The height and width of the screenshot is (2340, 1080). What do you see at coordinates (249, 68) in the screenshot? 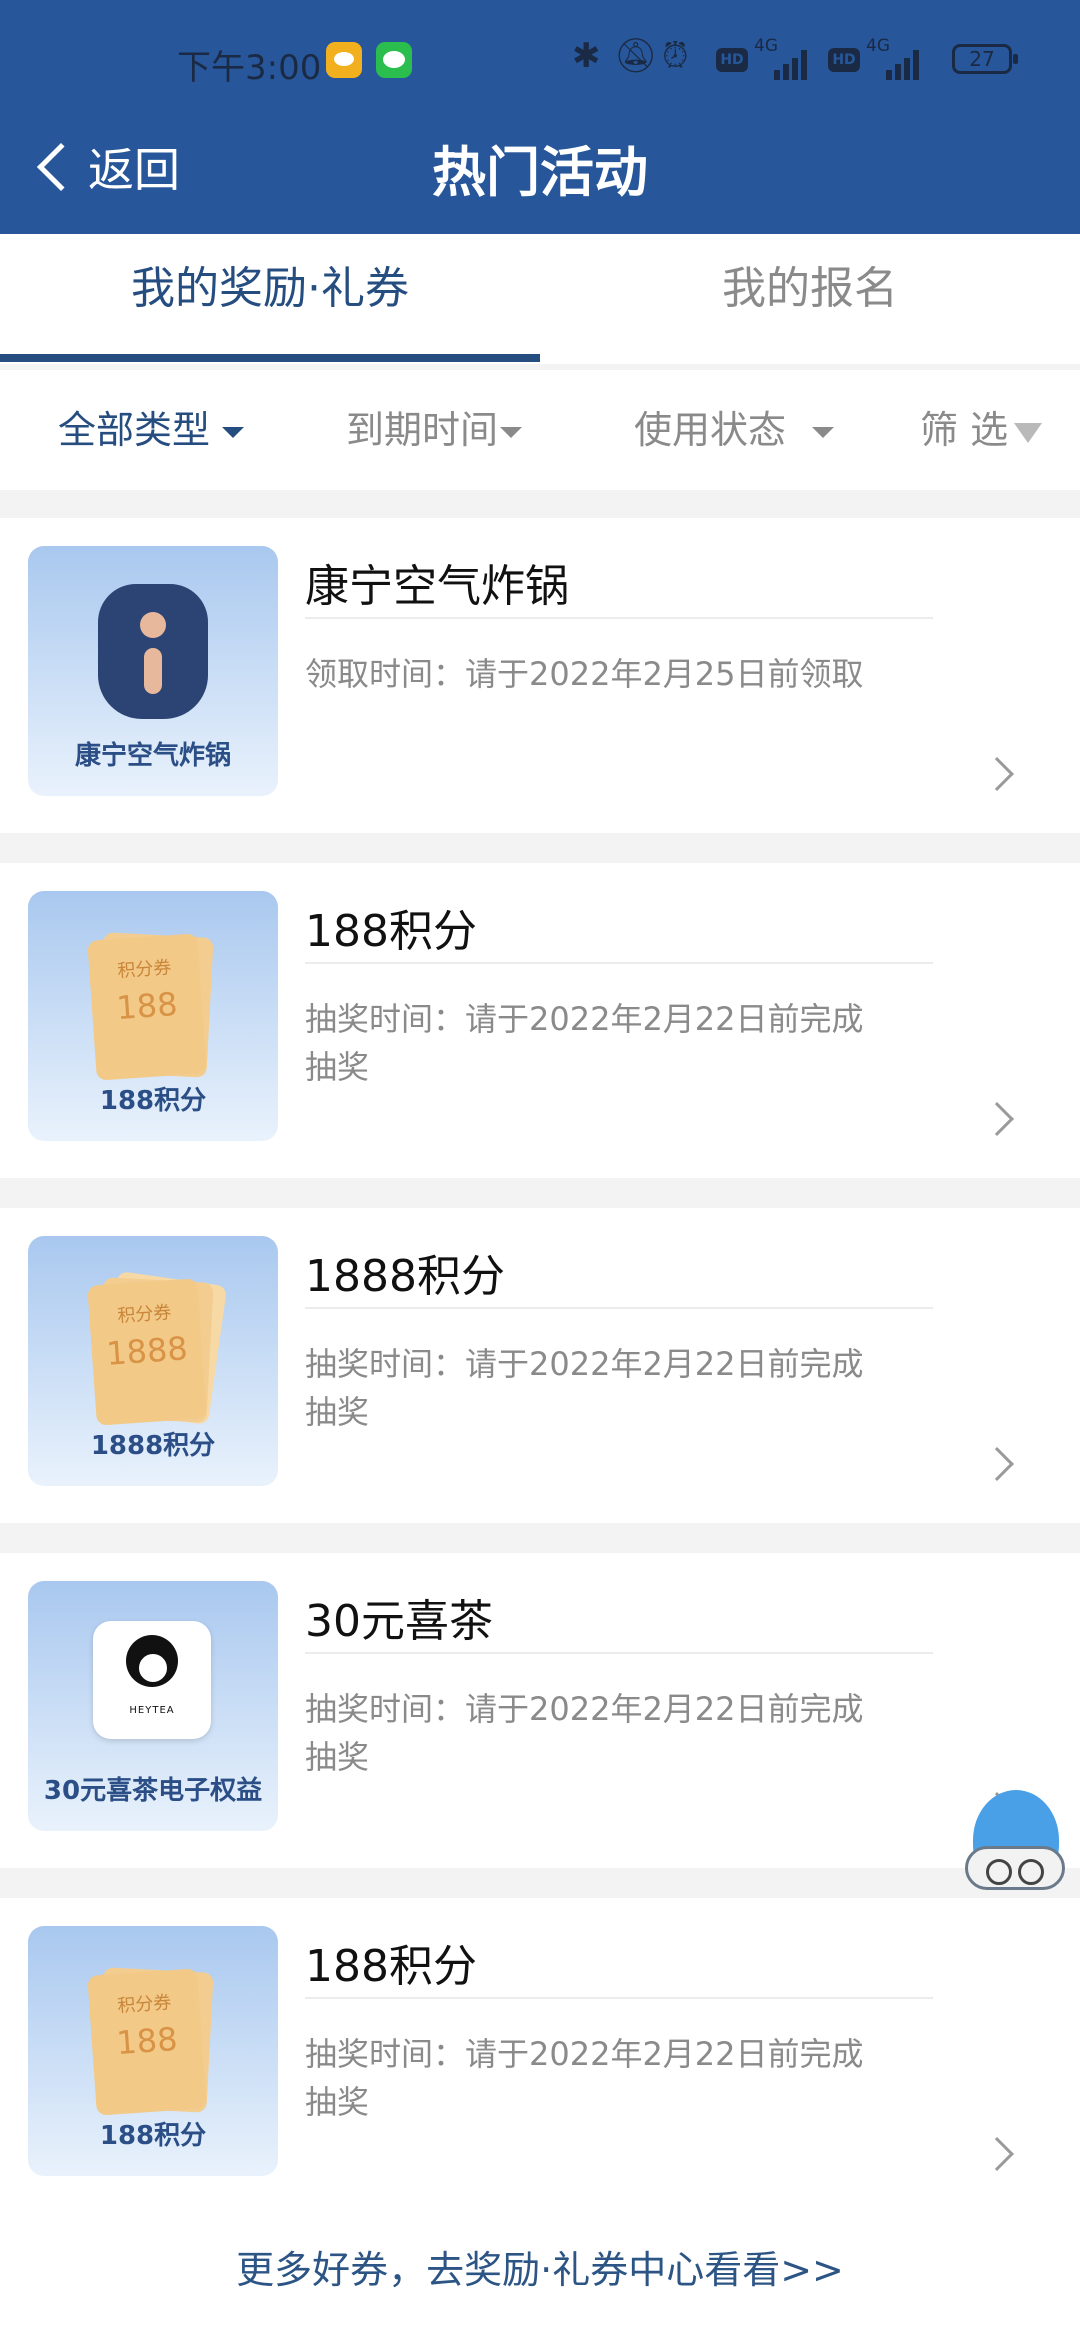
I see `status-time: 下午3:00` at bounding box center [249, 68].